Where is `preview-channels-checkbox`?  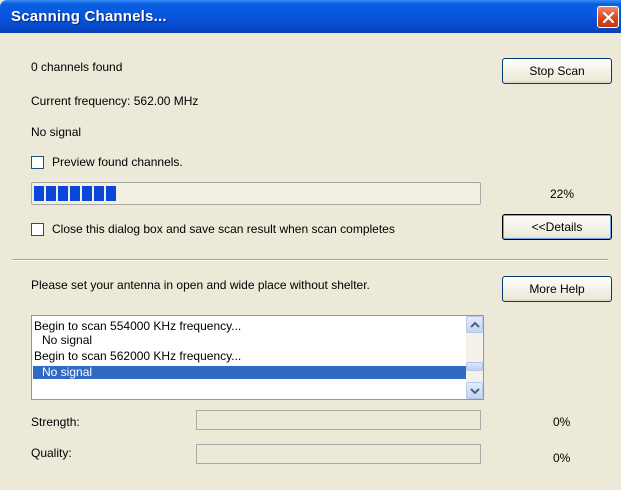 preview-channels-checkbox is located at coordinates (37, 162).